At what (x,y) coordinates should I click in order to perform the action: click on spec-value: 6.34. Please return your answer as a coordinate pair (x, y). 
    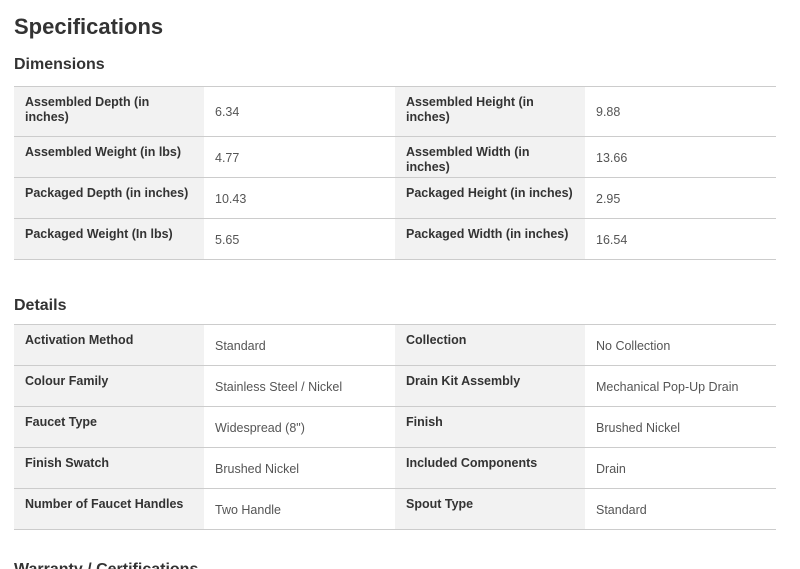
    Looking at the image, I should click on (299, 111).